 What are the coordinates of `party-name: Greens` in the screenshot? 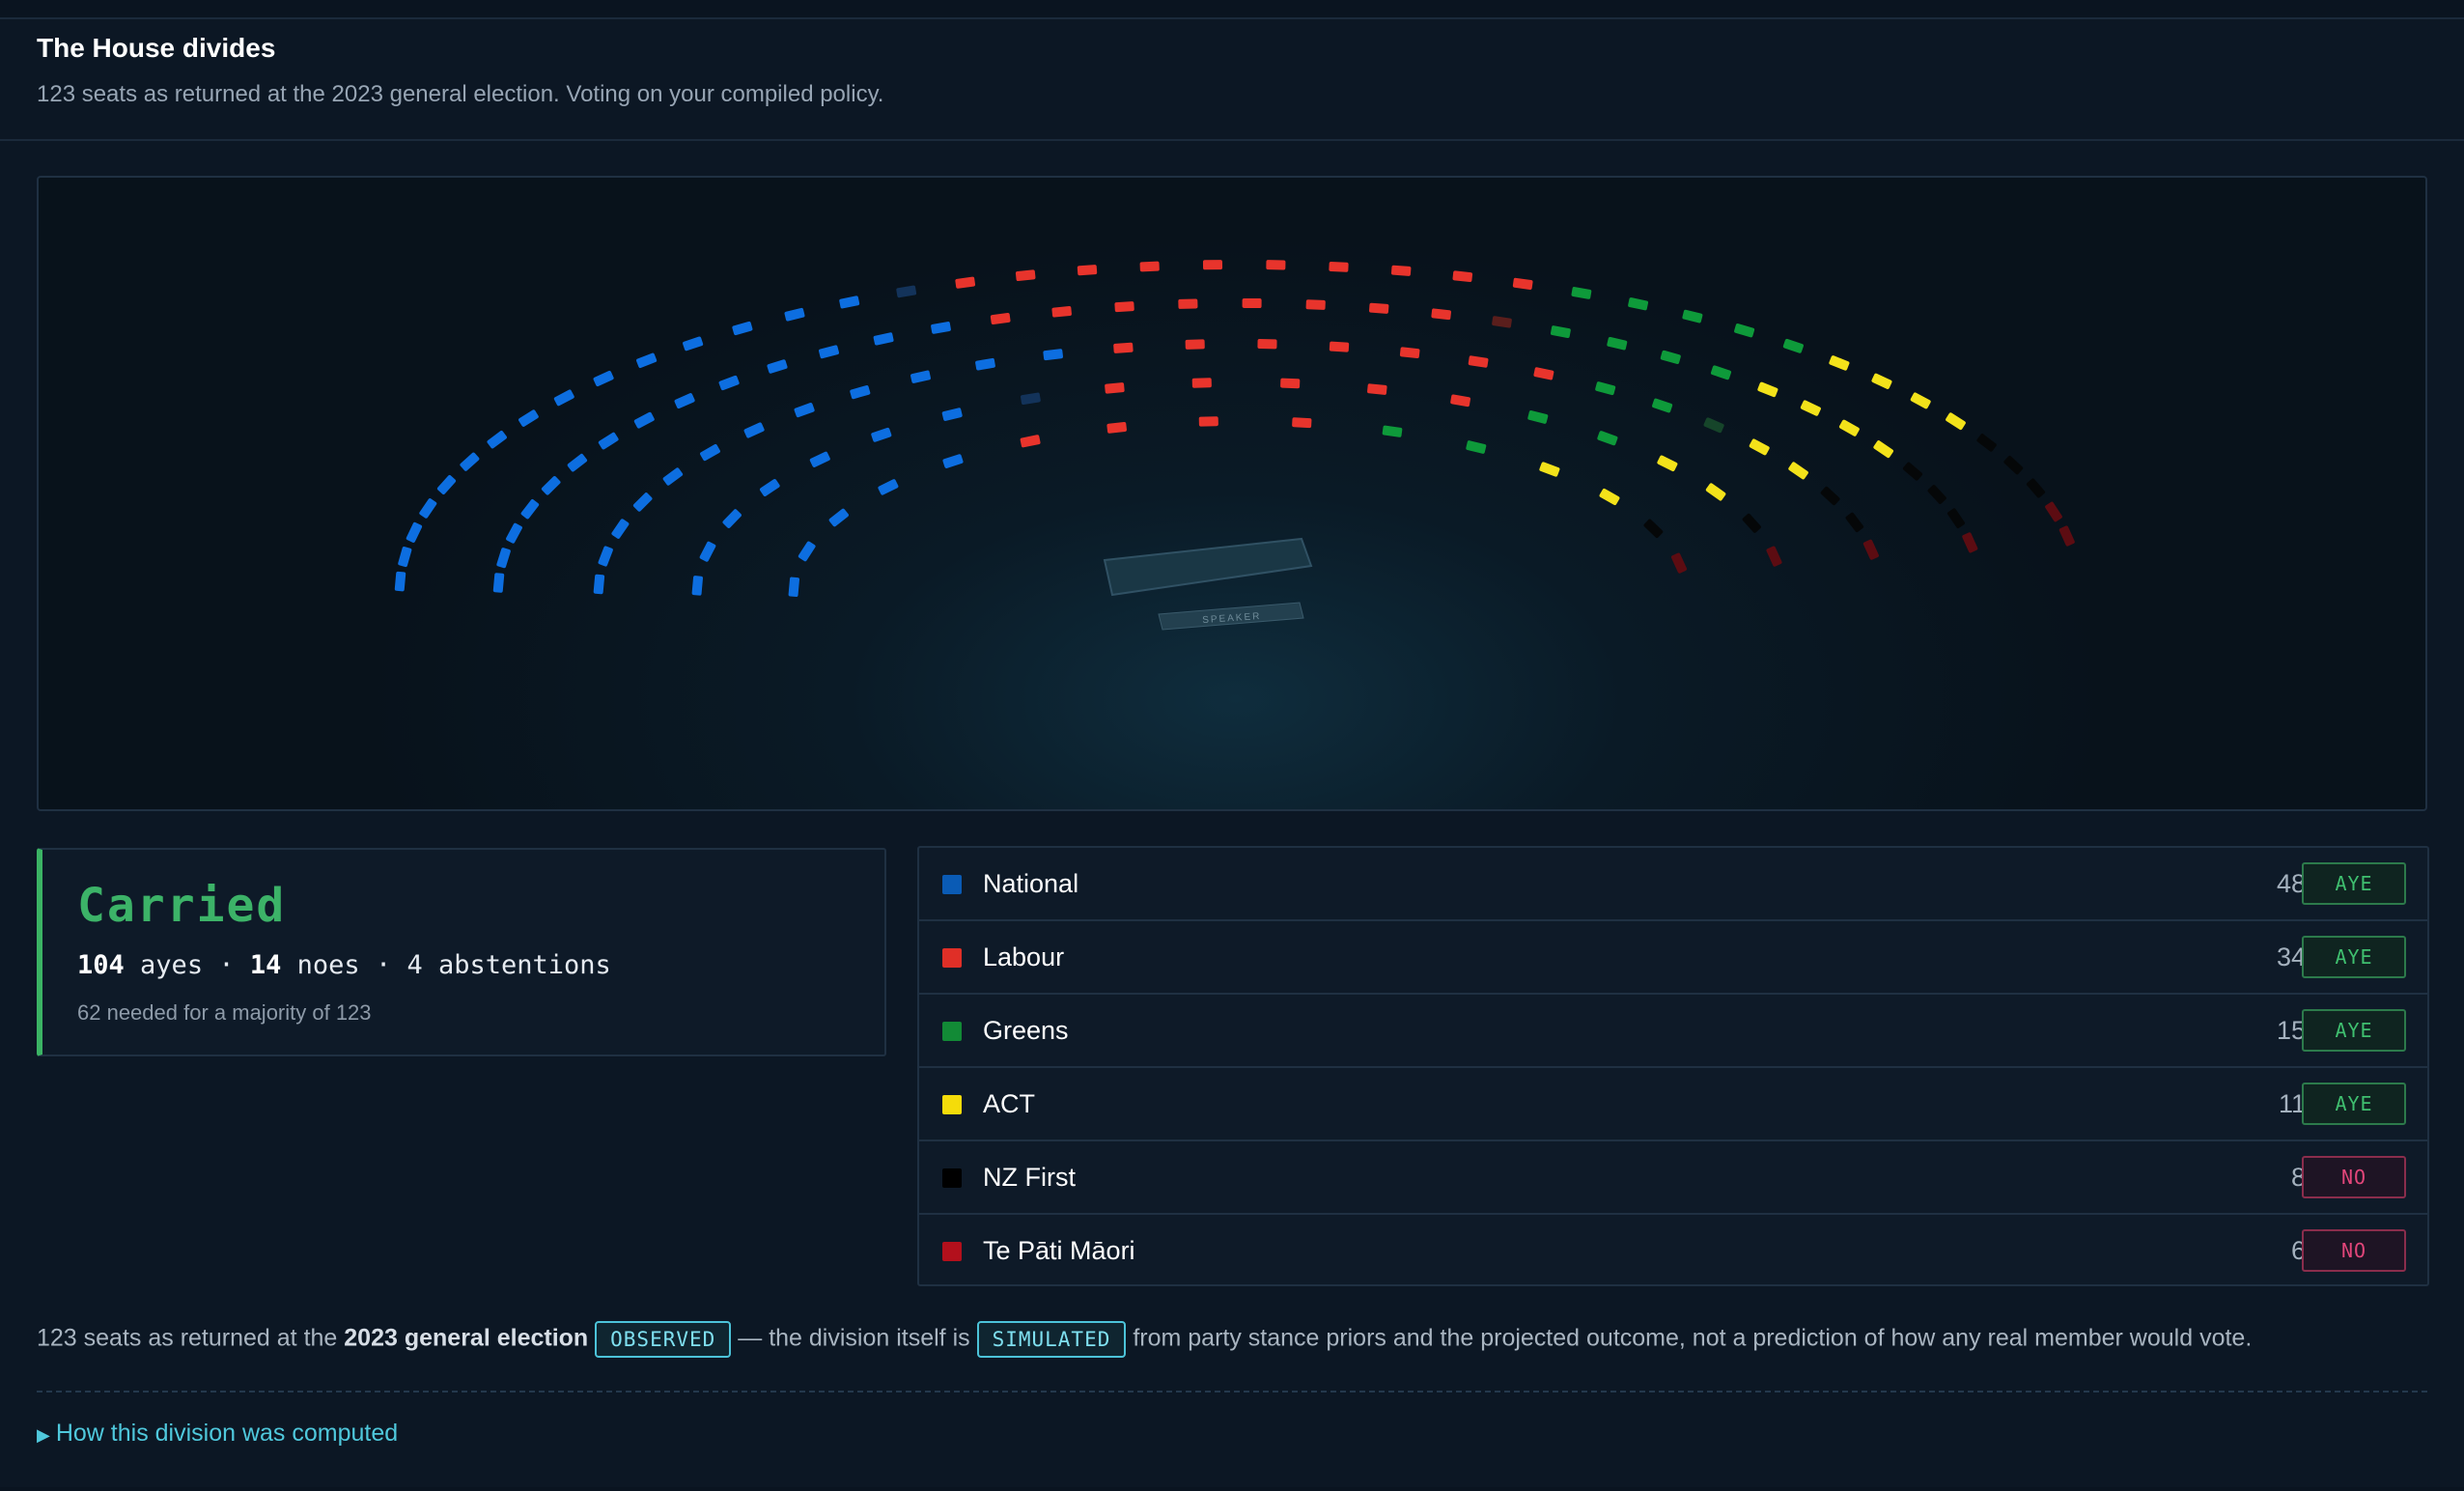 It's located at (1026, 1030).